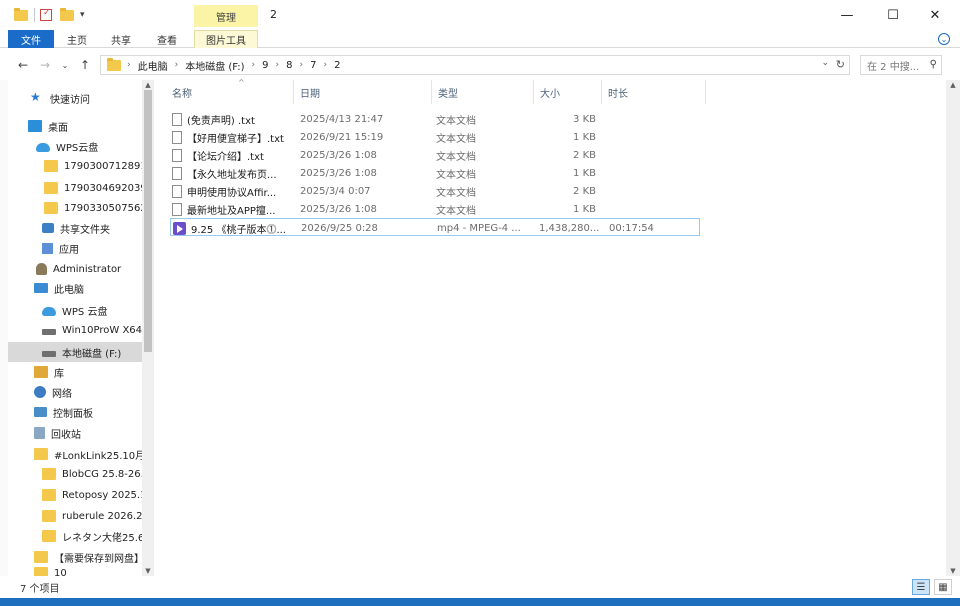 The height and width of the screenshot is (606, 960). What do you see at coordinates (75, 352) in the screenshot?
I see `nav-local-disk-f: 本地磁盘 (F:)` at bounding box center [75, 352].